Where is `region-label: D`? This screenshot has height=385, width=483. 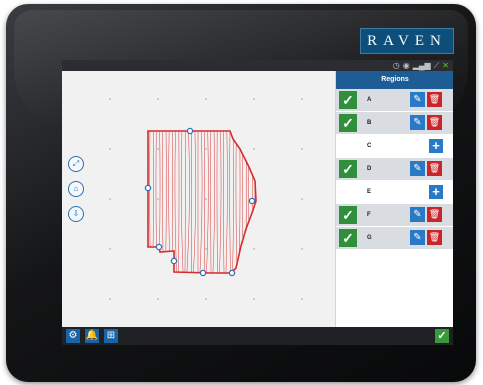 region-label: D is located at coordinates (369, 169).